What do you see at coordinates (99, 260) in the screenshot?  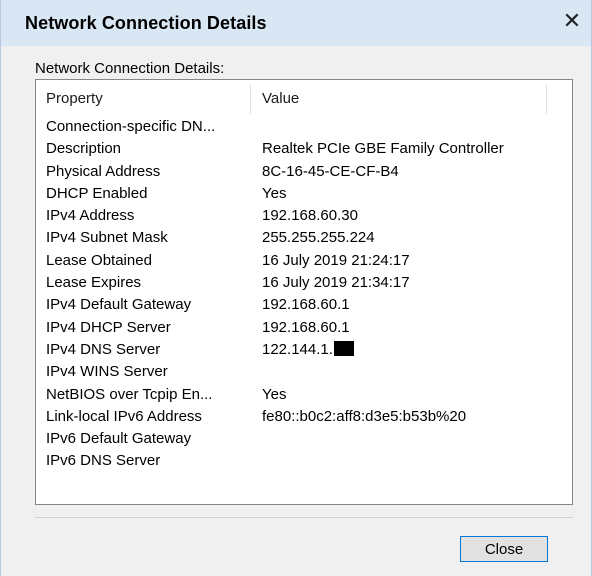 I see `property-cell: Lease Obtained` at bounding box center [99, 260].